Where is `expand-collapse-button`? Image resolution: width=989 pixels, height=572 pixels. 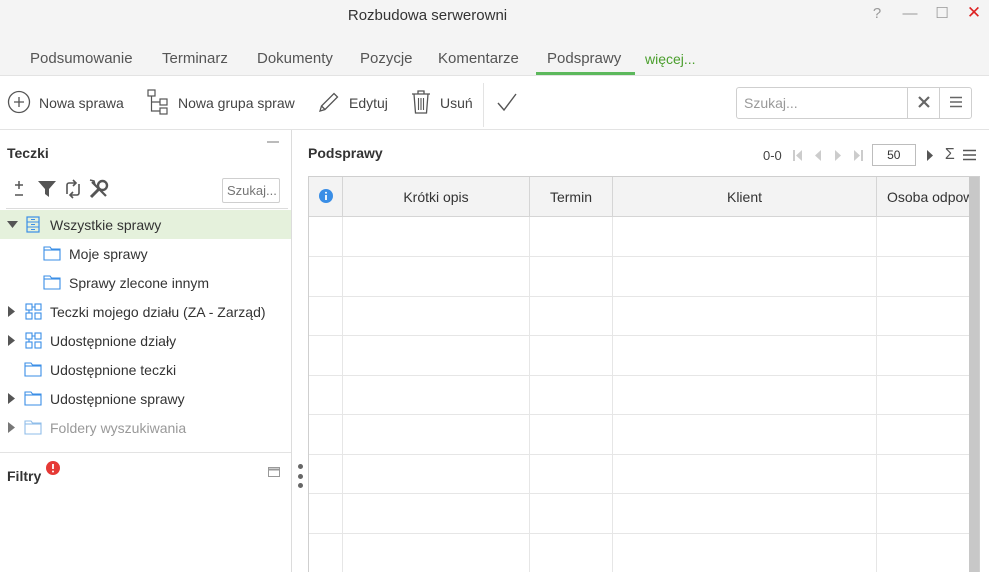
expand-collapse-button is located at coordinates (19, 190).